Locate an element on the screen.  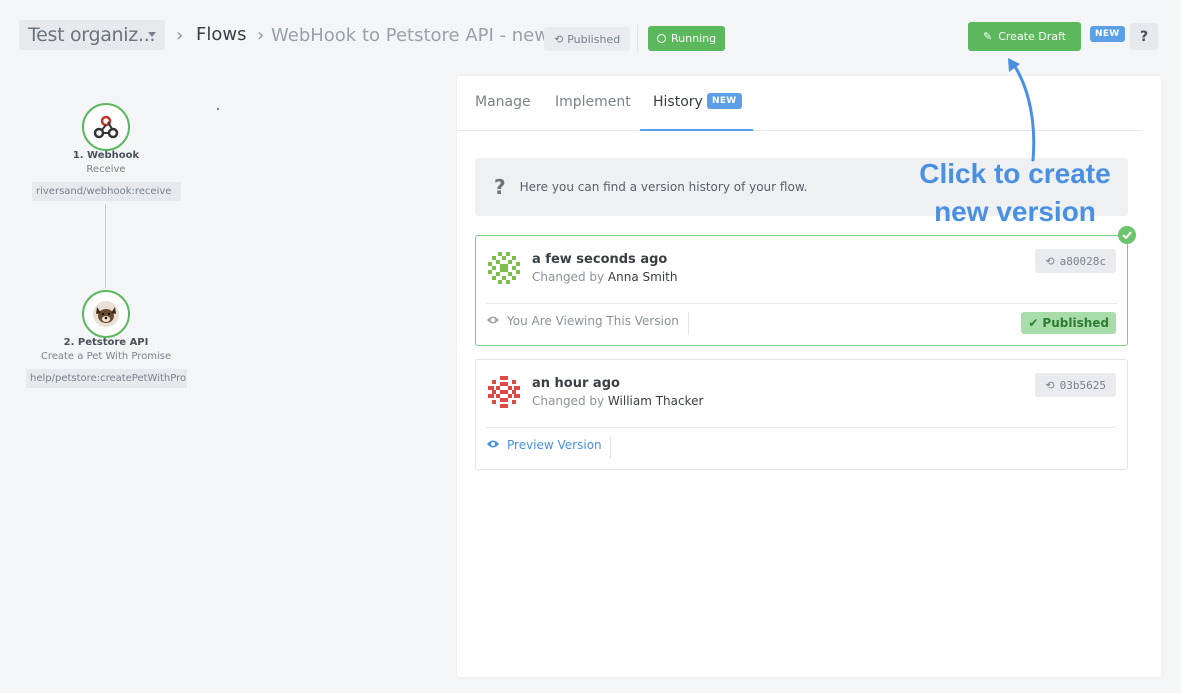
annotation-arrow-icon is located at coordinates (1022, 110).